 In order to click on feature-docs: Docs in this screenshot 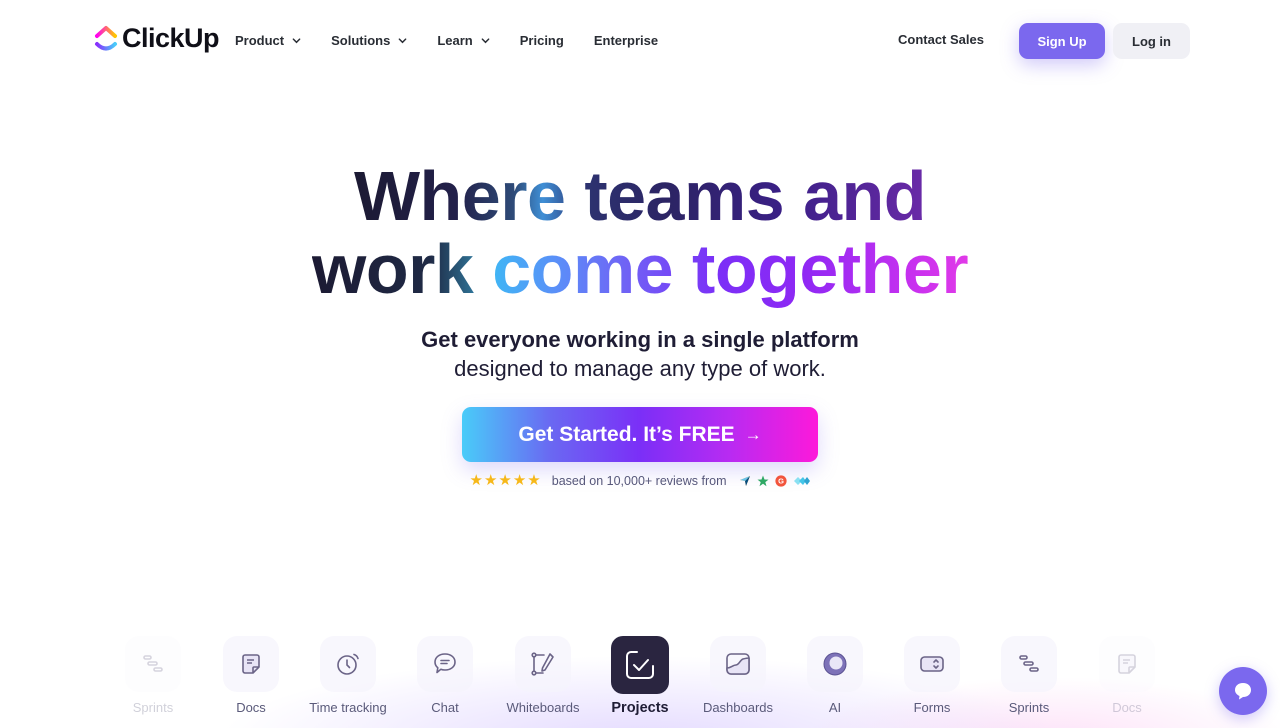, I will do `click(251, 675)`.